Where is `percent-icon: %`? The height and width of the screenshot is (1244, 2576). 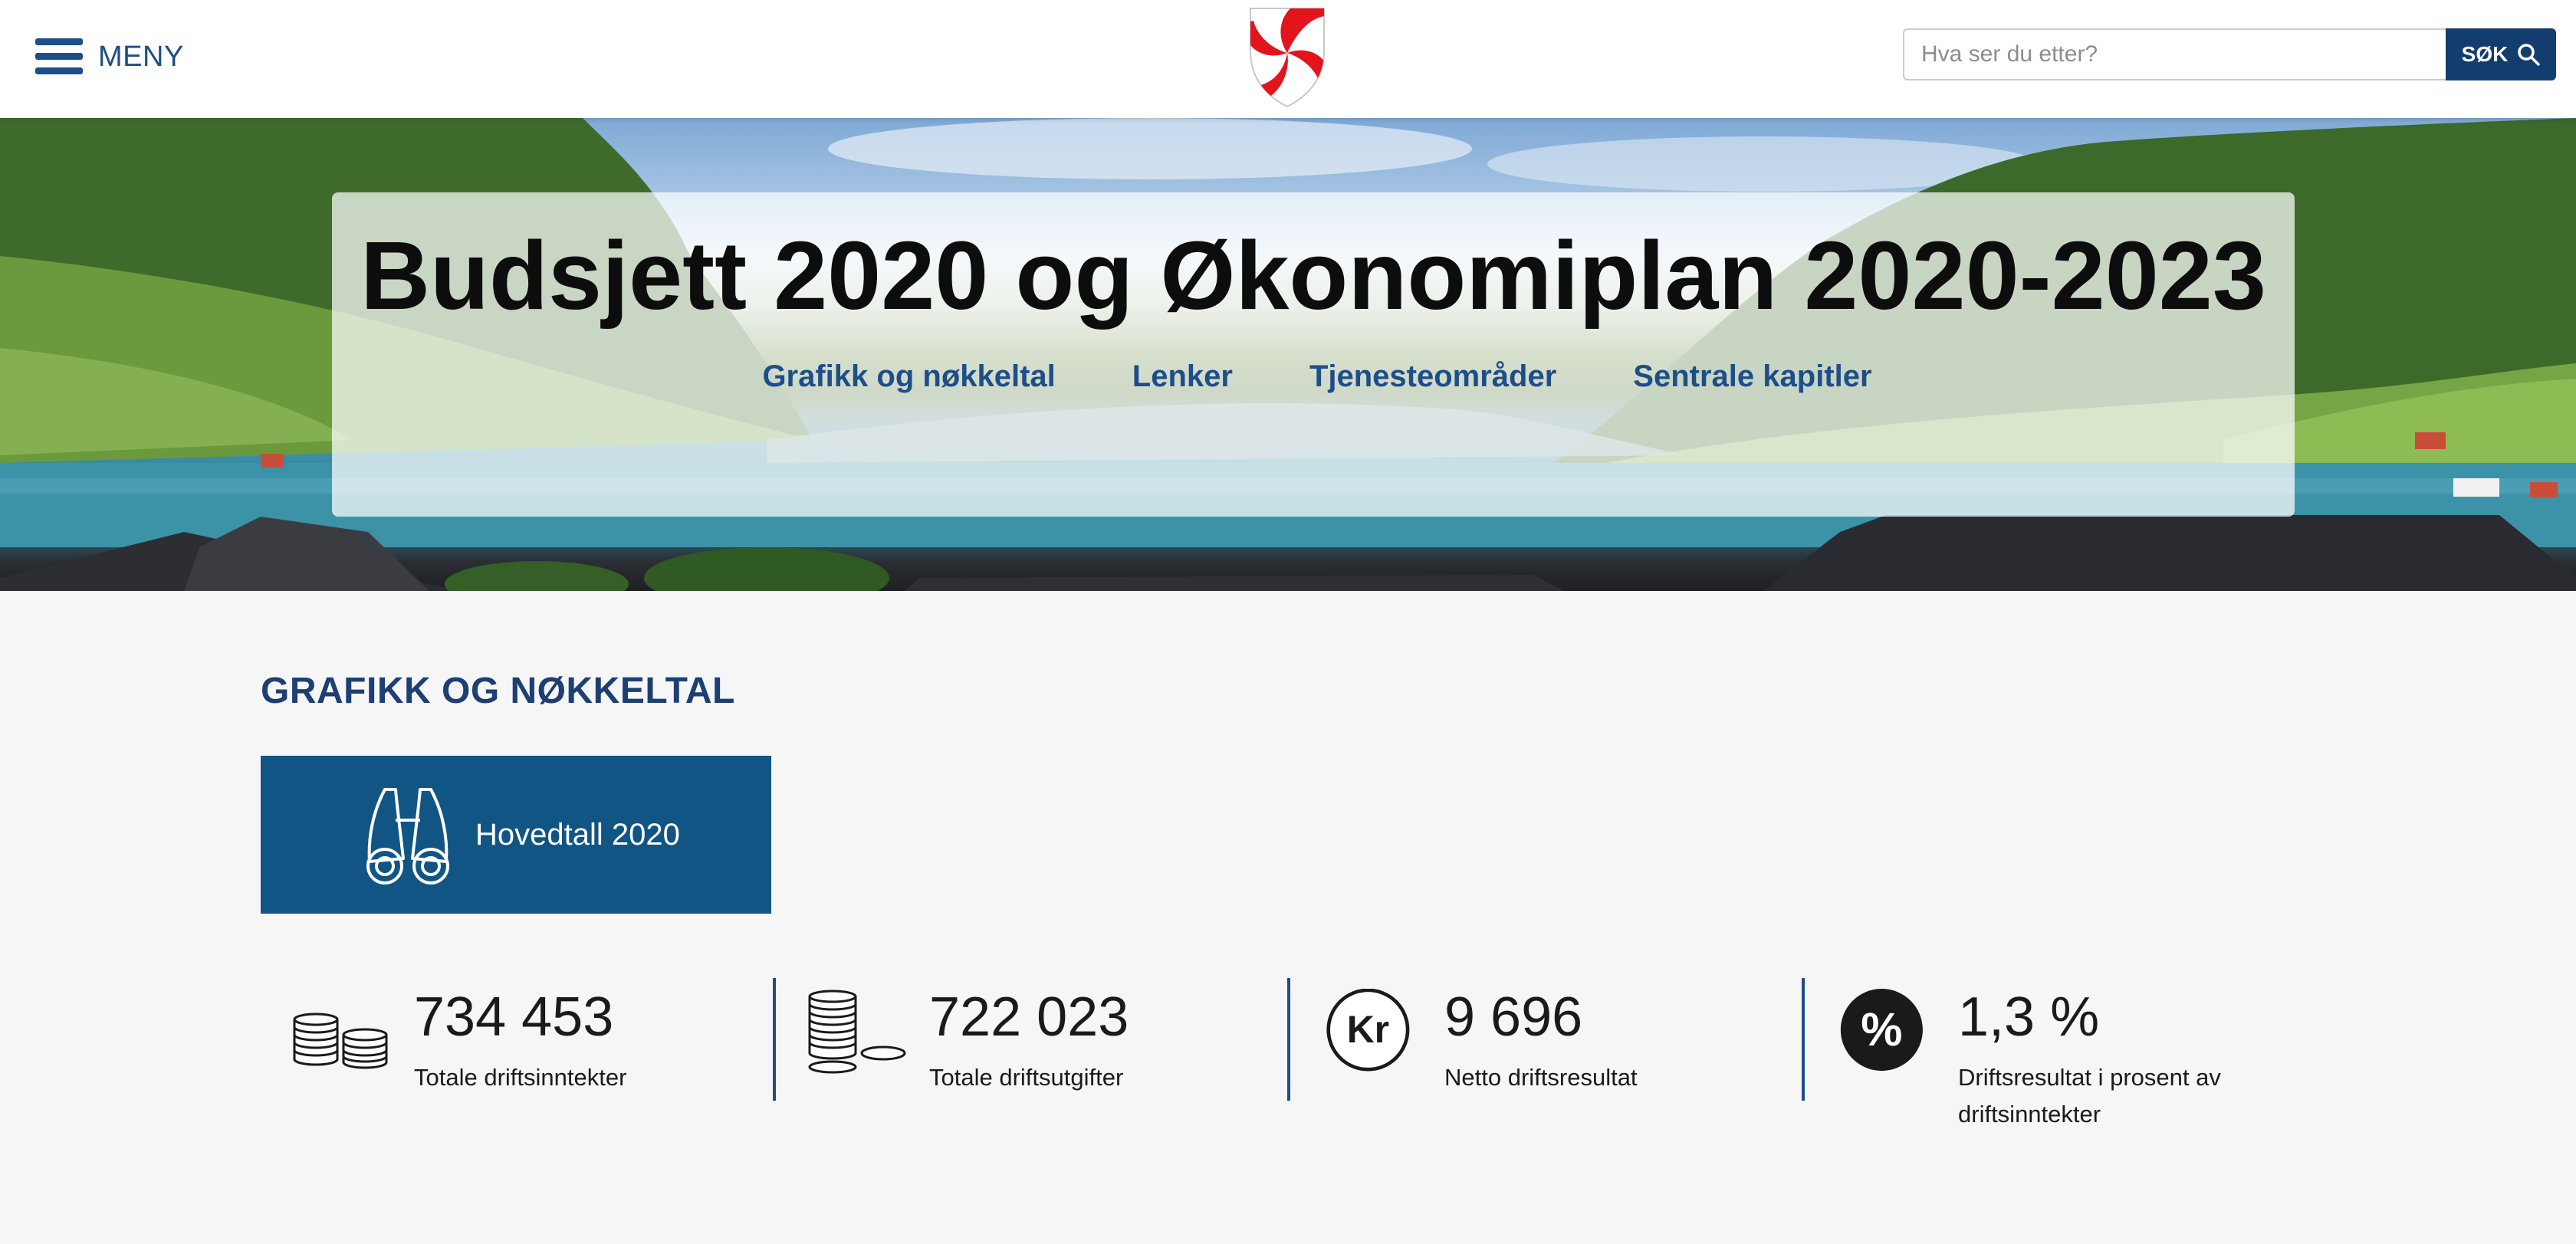 percent-icon: % is located at coordinates (1881, 1030).